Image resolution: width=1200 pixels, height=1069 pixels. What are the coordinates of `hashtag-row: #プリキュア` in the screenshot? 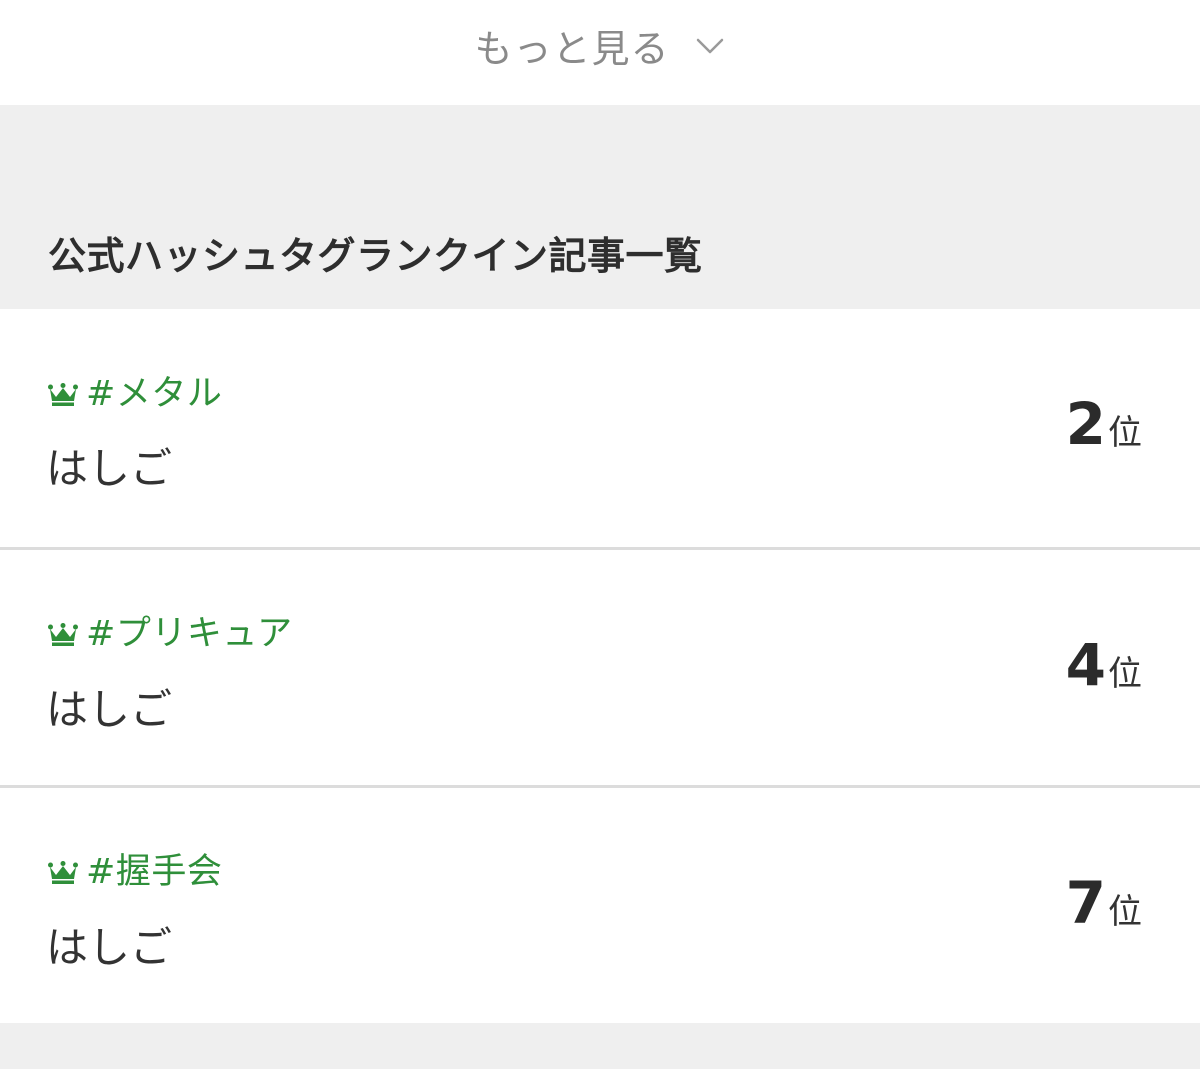 It's located at (170, 630).